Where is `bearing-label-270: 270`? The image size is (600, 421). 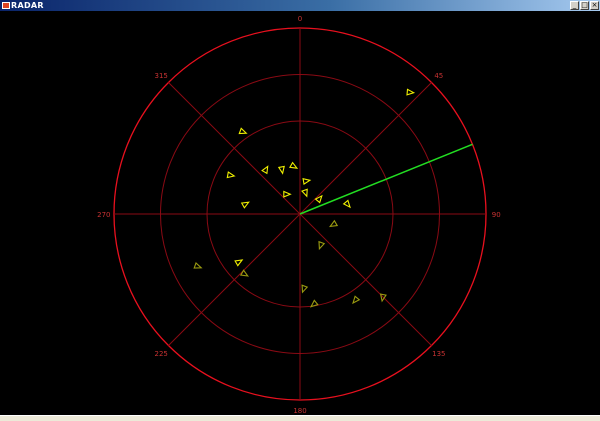 bearing-label-270: 270 is located at coordinates (103, 215).